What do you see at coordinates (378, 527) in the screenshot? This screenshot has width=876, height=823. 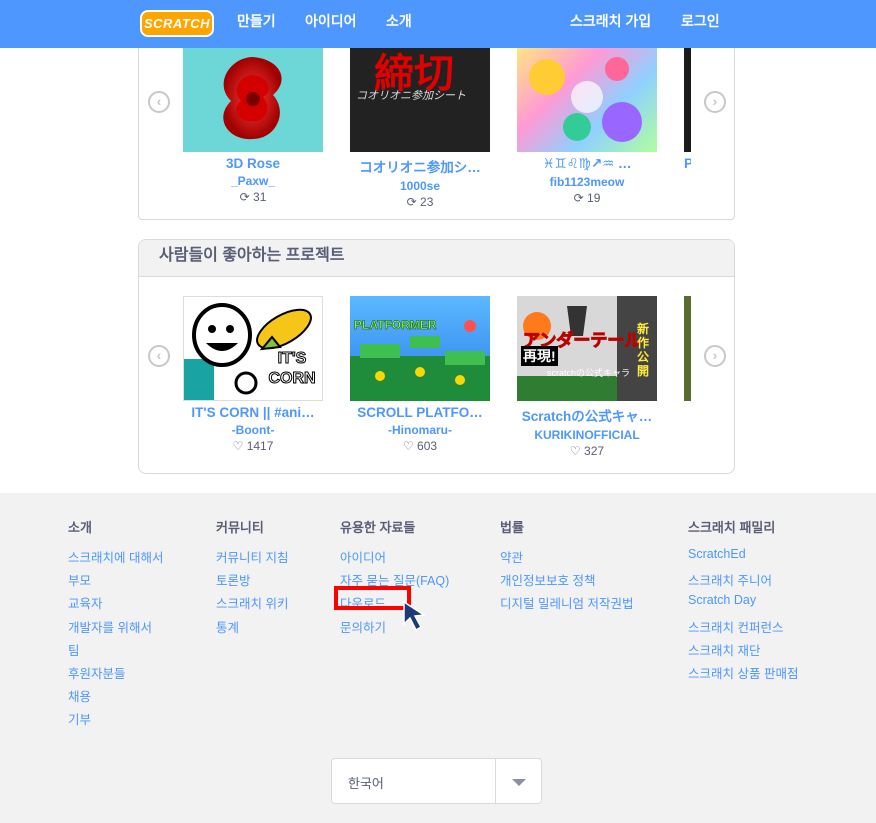 I see `footer-heading: 유용한 자료들` at bounding box center [378, 527].